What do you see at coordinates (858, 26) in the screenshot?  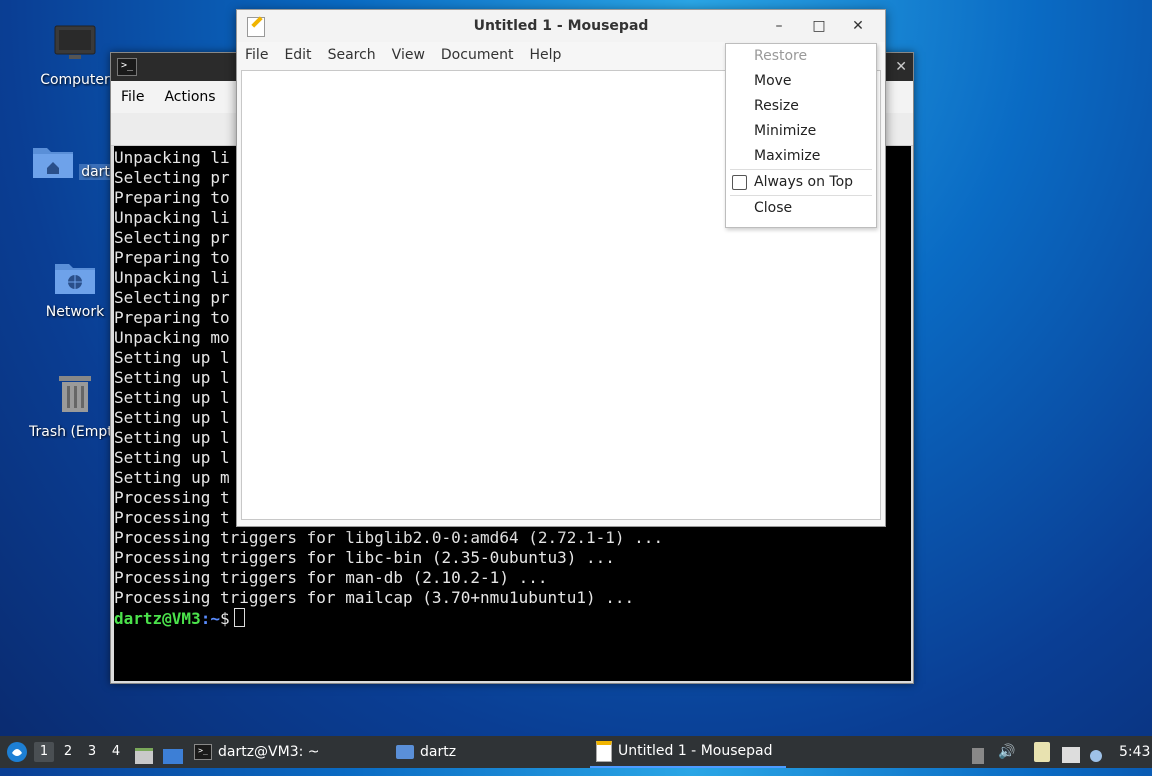 I see `close-button: ✕` at bounding box center [858, 26].